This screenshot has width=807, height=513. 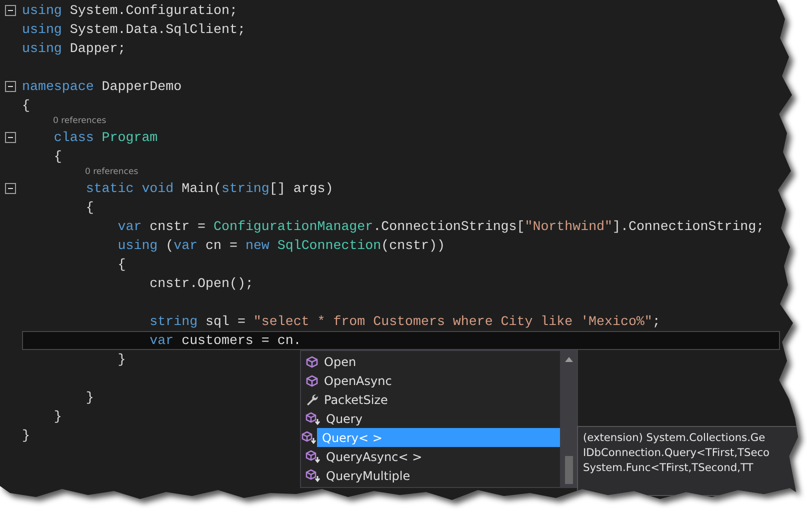 What do you see at coordinates (568, 470) in the screenshot?
I see `scroll-thumb` at bounding box center [568, 470].